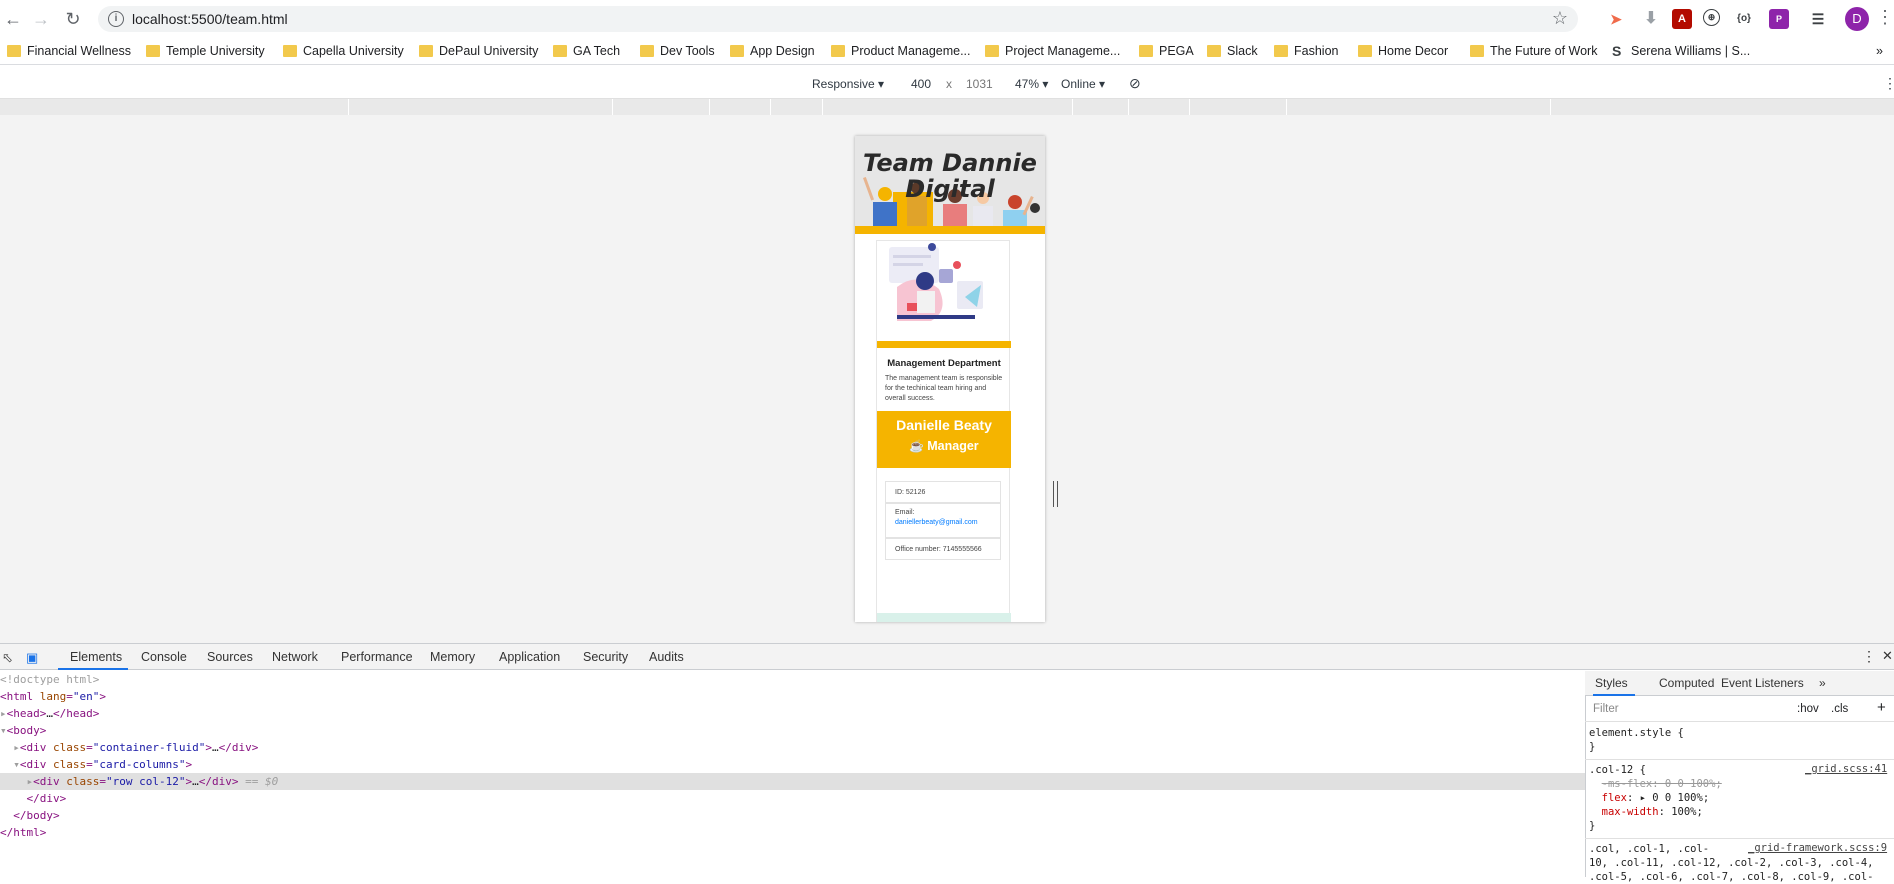 The height and width of the screenshot is (884, 1894). Describe the element at coordinates (116, 19) in the screenshot. I see `site-info-icon: i` at that location.